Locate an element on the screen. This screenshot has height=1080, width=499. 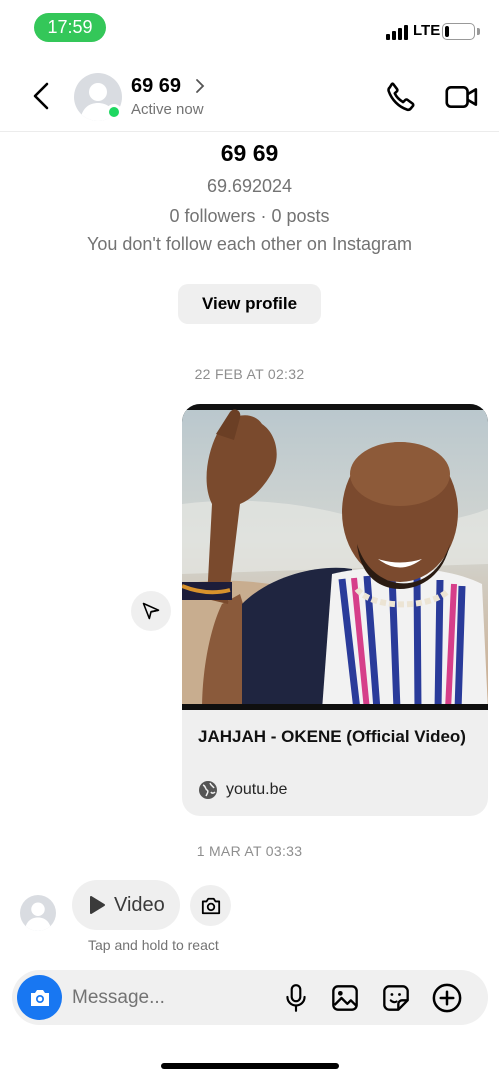
contact-name: 69 69 is located at coordinates (156, 86).